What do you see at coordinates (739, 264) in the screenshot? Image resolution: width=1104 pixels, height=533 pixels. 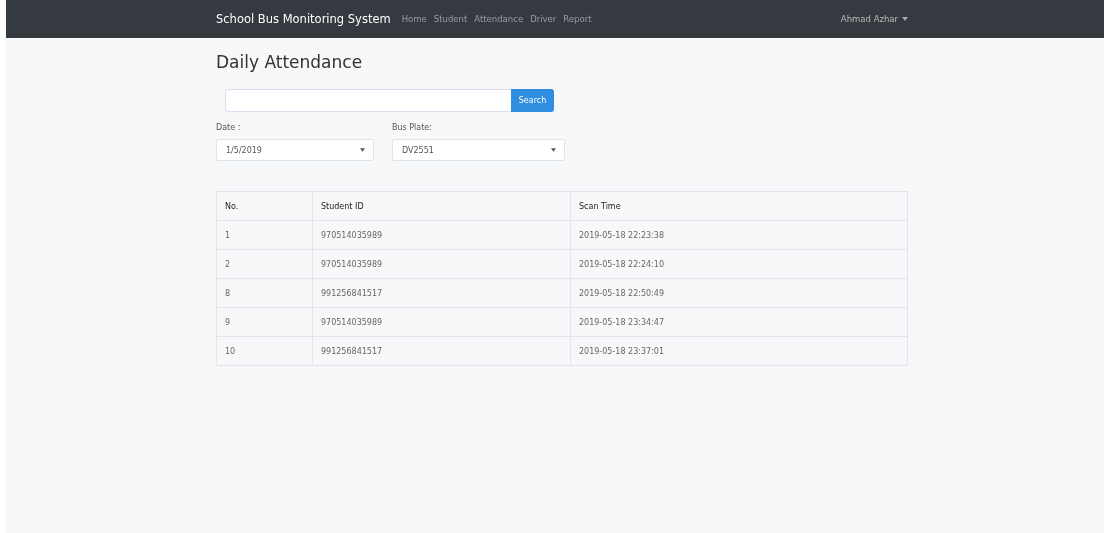 I see `table-cell: 2019-05-18 22:24:10` at bounding box center [739, 264].